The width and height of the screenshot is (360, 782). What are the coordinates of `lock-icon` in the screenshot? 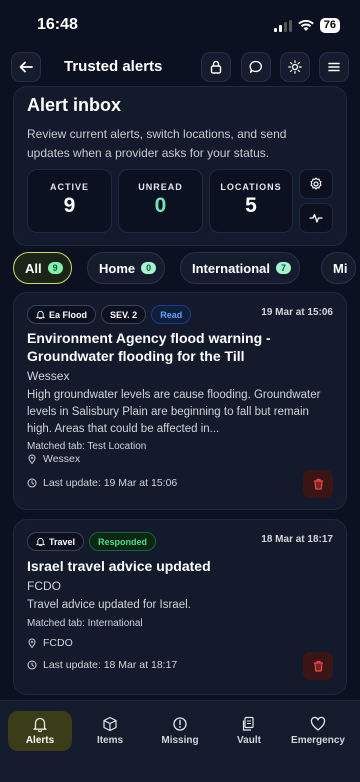 It's located at (216, 67).